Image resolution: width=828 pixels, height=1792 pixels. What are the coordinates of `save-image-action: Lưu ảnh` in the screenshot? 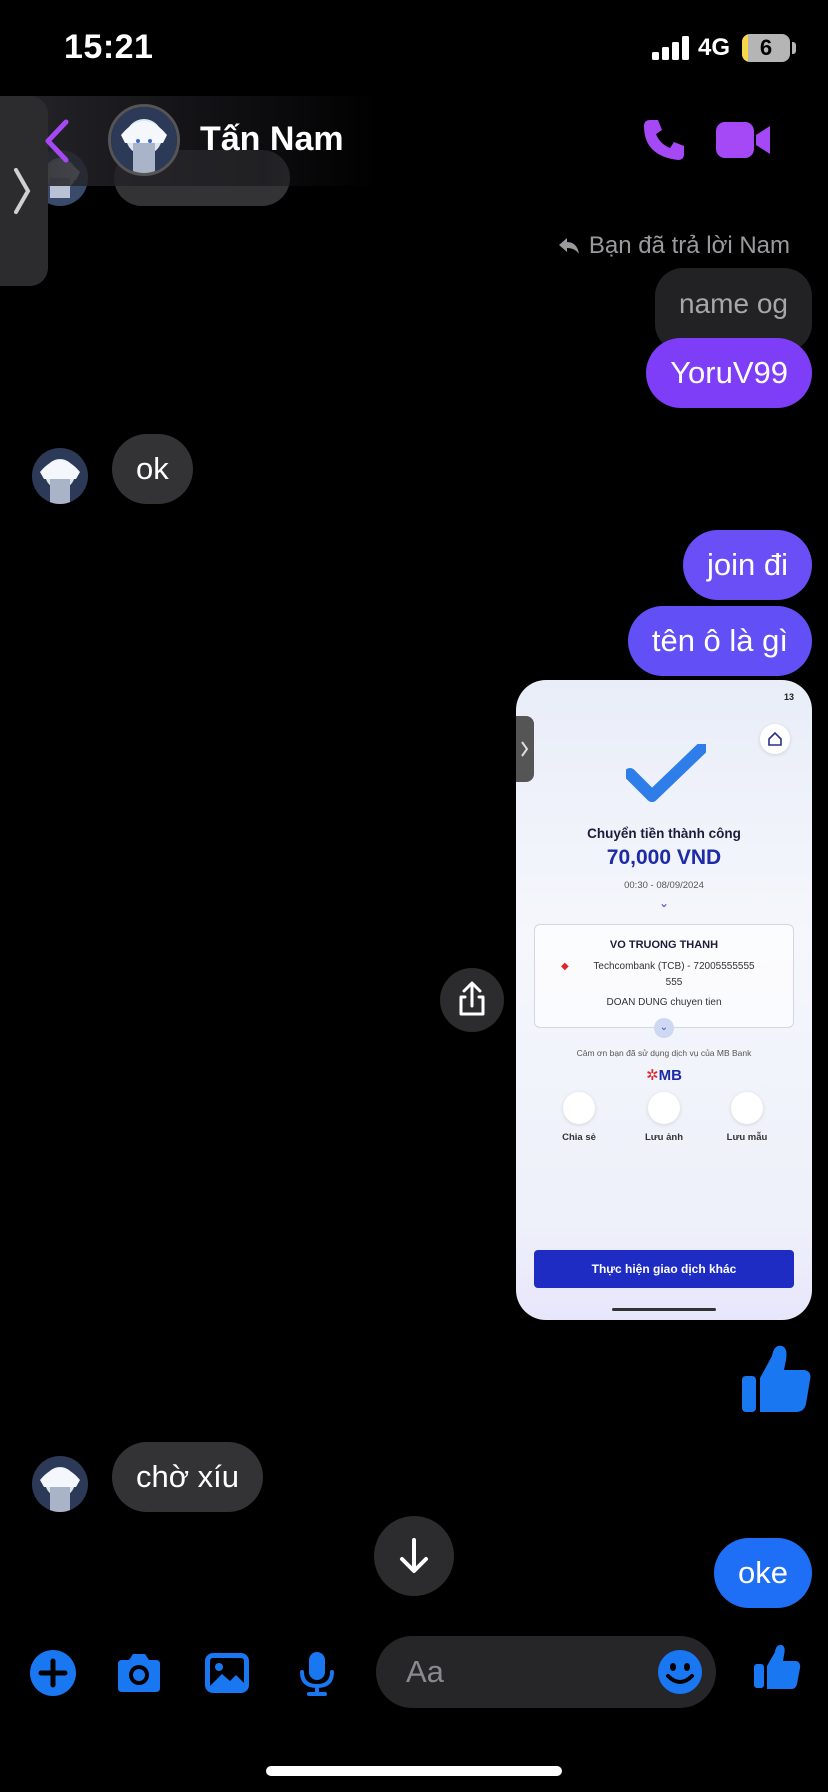 It's located at (664, 1117).